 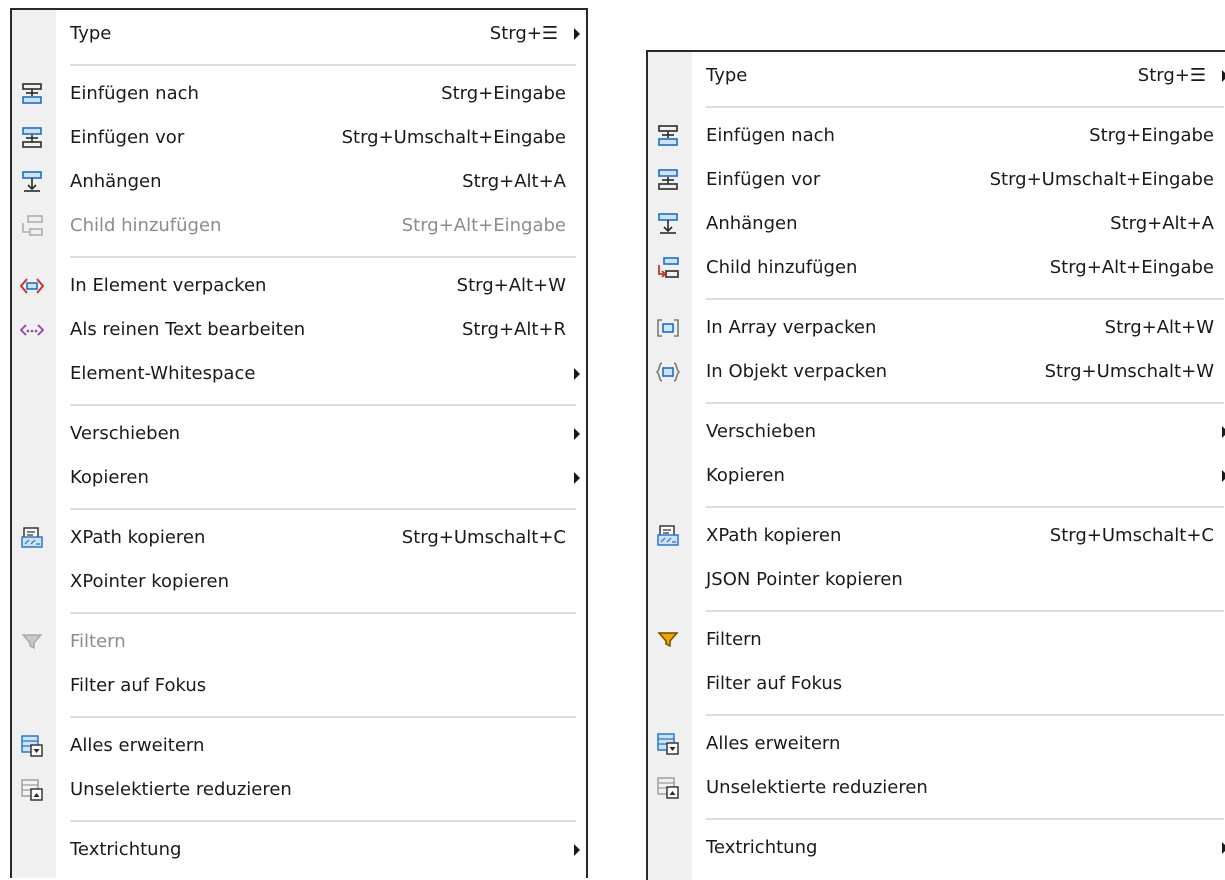 I want to click on menu-item-element-whitespace: Element-Whitespace, so click(x=299, y=374).